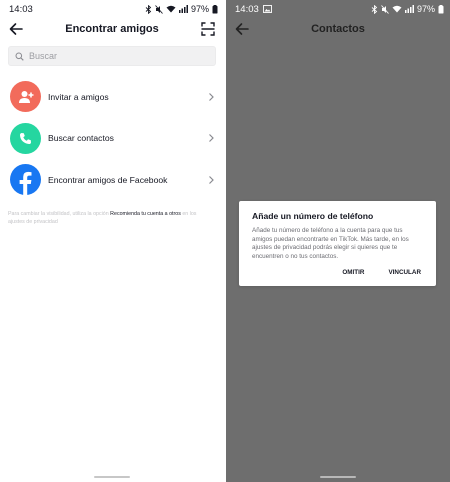 The height and width of the screenshot is (482, 450). Describe the element at coordinates (381, 272) in the screenshot. I see `dialog-actions: OMITIR VINCULAR` at that location.